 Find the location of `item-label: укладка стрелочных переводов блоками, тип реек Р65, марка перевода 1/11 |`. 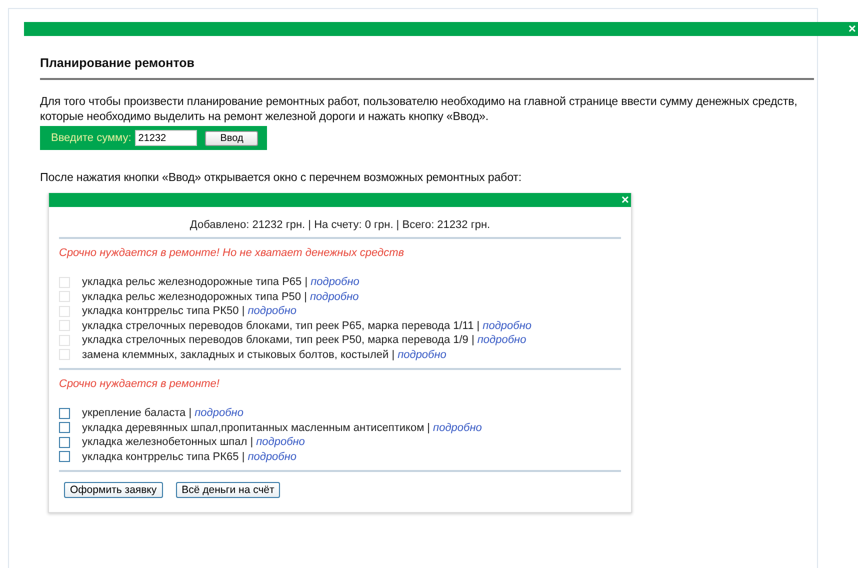

item-label: укладка стрелочных переводов блоками, тип реек Р65, марка перевода 1/11 | is located at coordinates (281, 326).